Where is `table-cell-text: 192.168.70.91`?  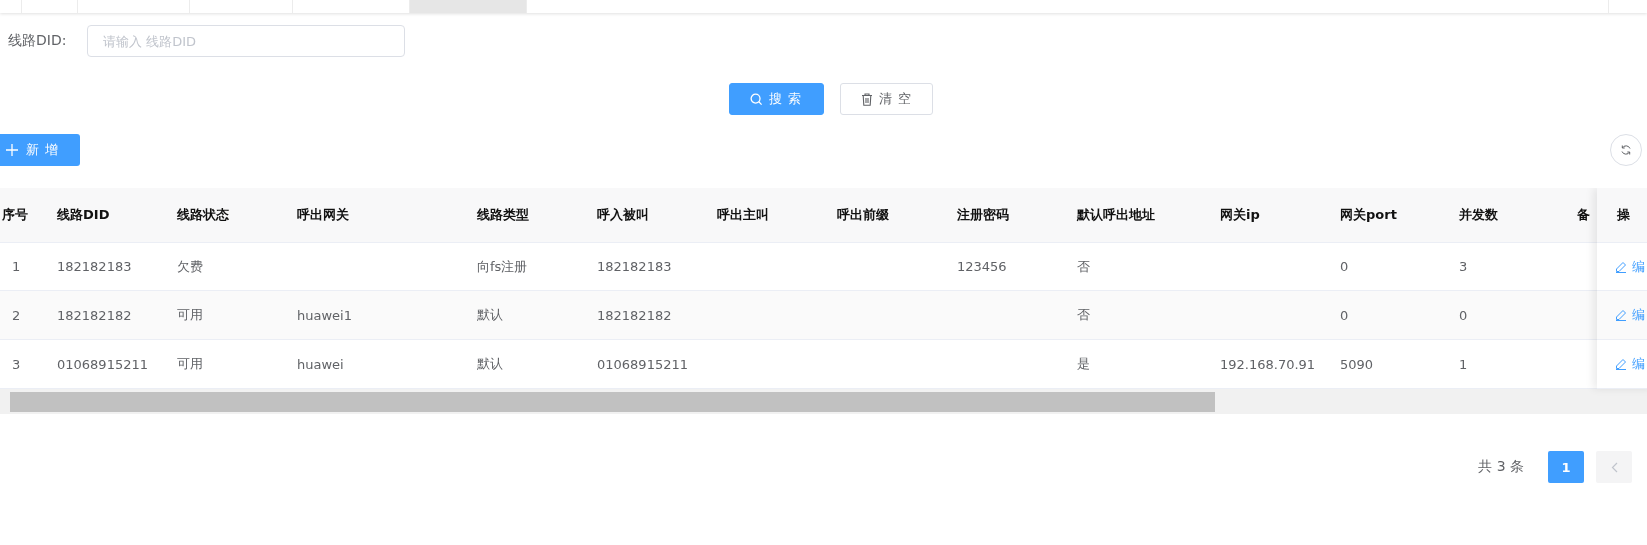 table-cell-text: 192.168.70.91 is located at coordinates (1268, 364).